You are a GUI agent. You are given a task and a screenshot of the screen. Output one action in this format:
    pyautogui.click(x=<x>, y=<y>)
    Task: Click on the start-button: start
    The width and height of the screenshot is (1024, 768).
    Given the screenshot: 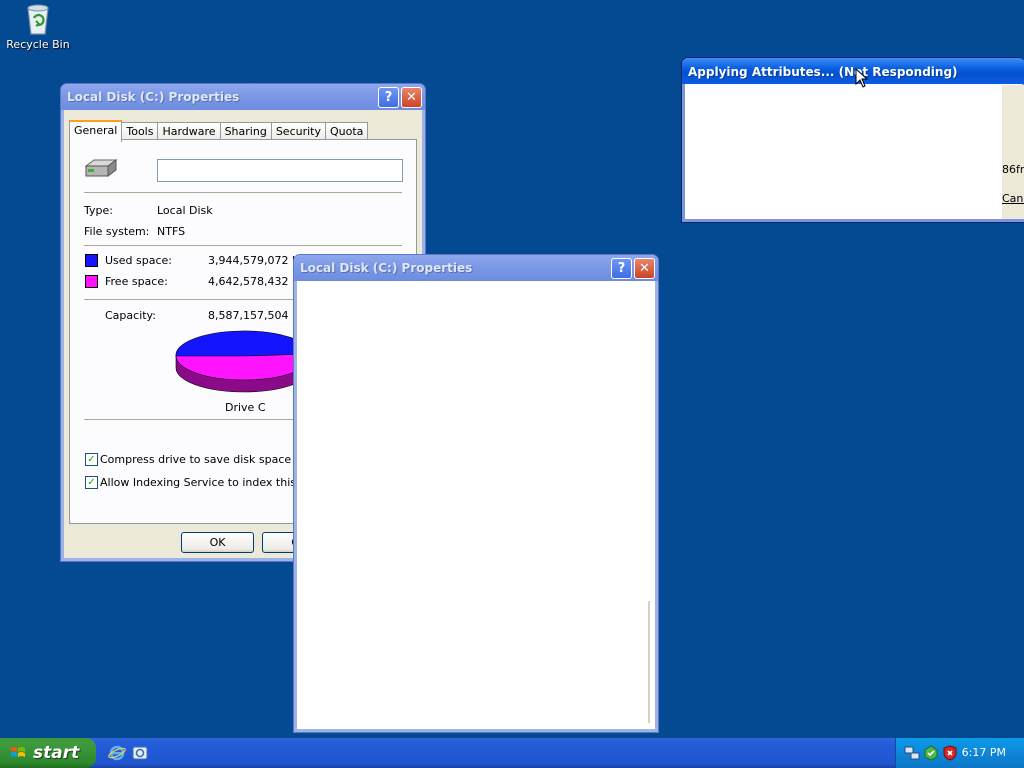 What is the action you would take?
    pyautogui.click(x=48, y=753)
    